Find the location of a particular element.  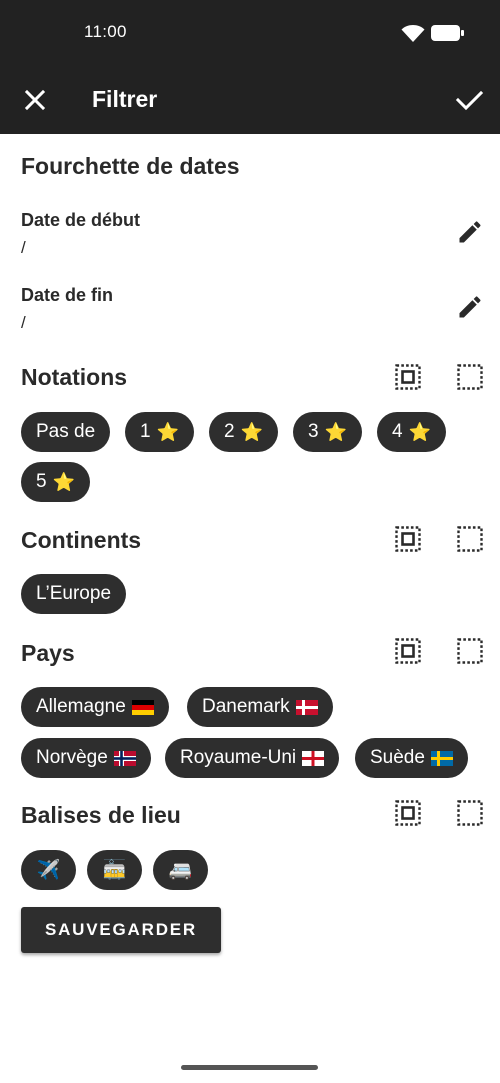

rating-chip-4: 4 ⭐ is located at coordinates (411, 432).